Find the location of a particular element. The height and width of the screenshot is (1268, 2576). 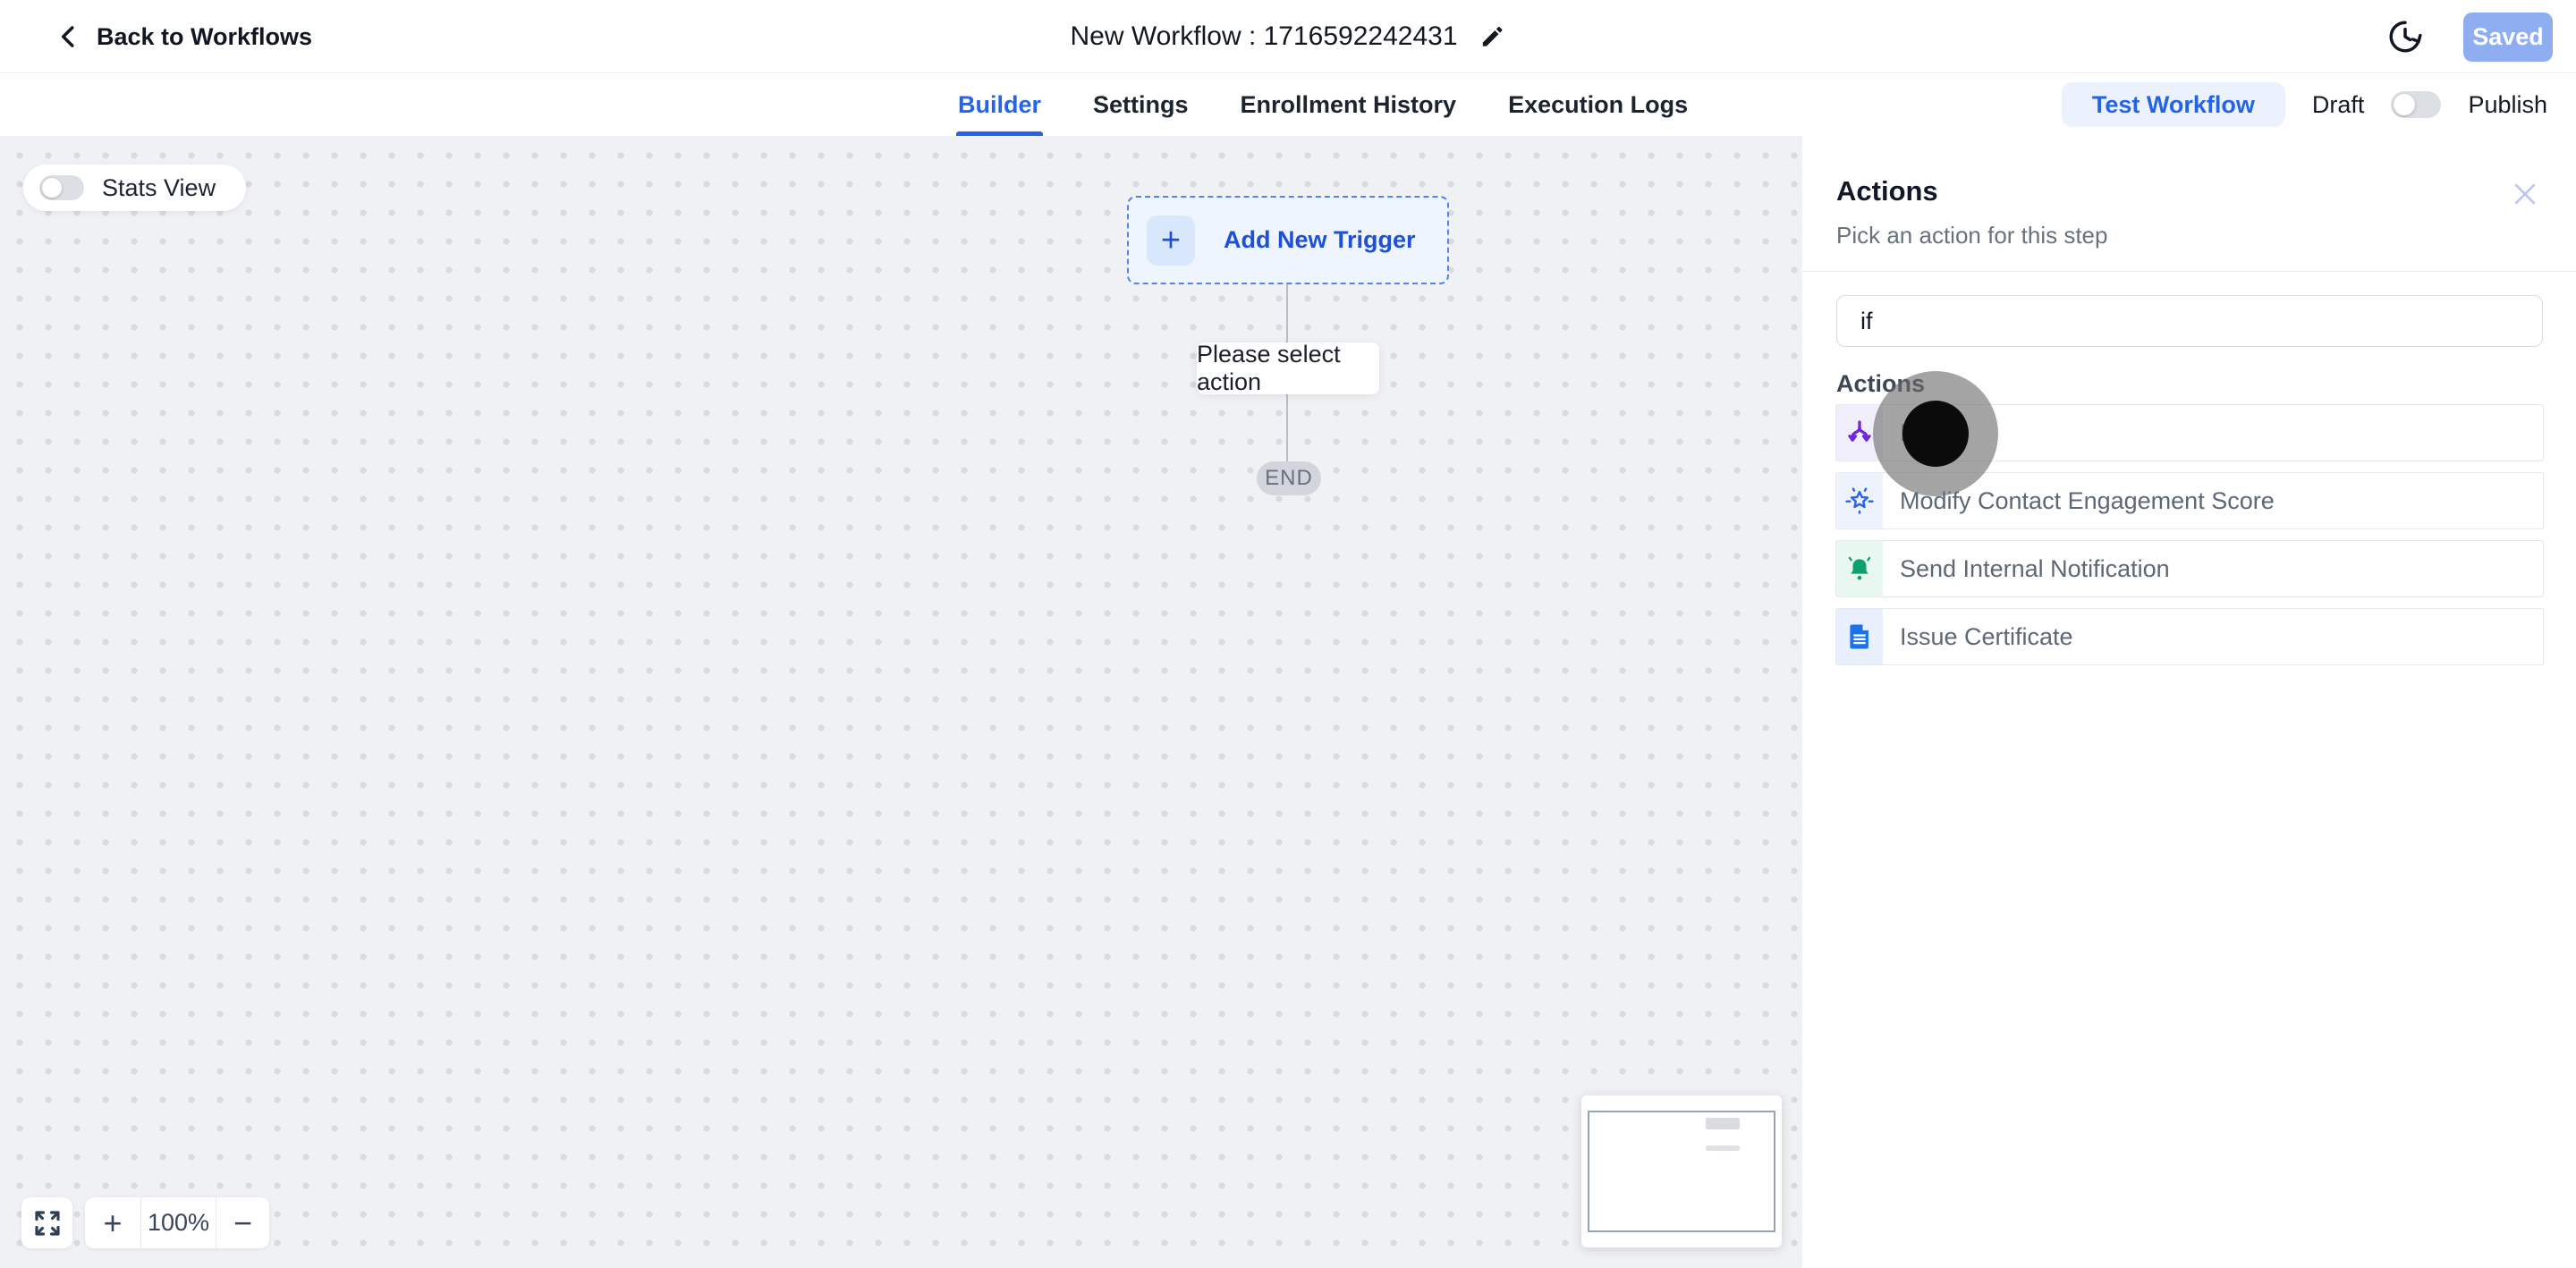

fit-to-screen-button is located at coordinates (46, 1222).